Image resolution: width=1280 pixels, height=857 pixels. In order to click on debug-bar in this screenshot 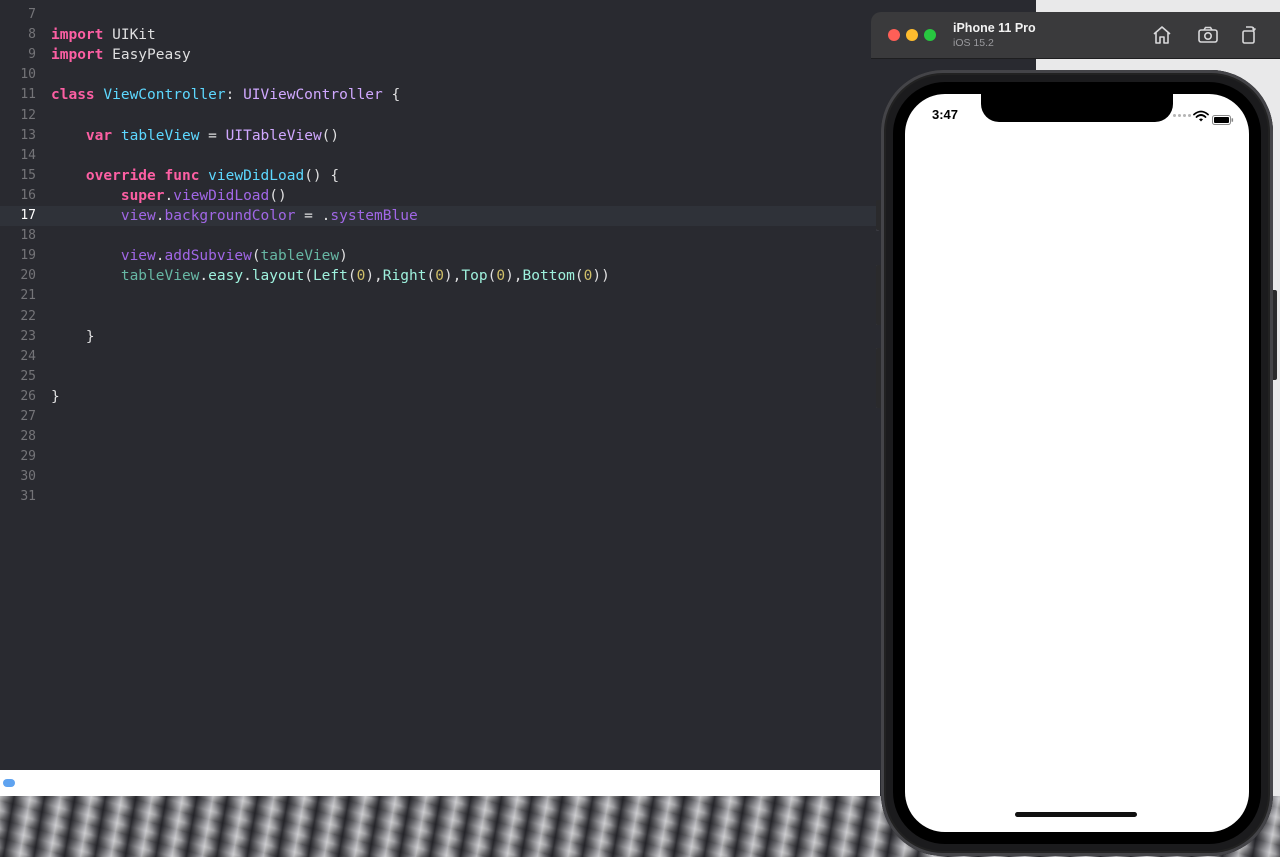, I will do `click(440, 783)`.